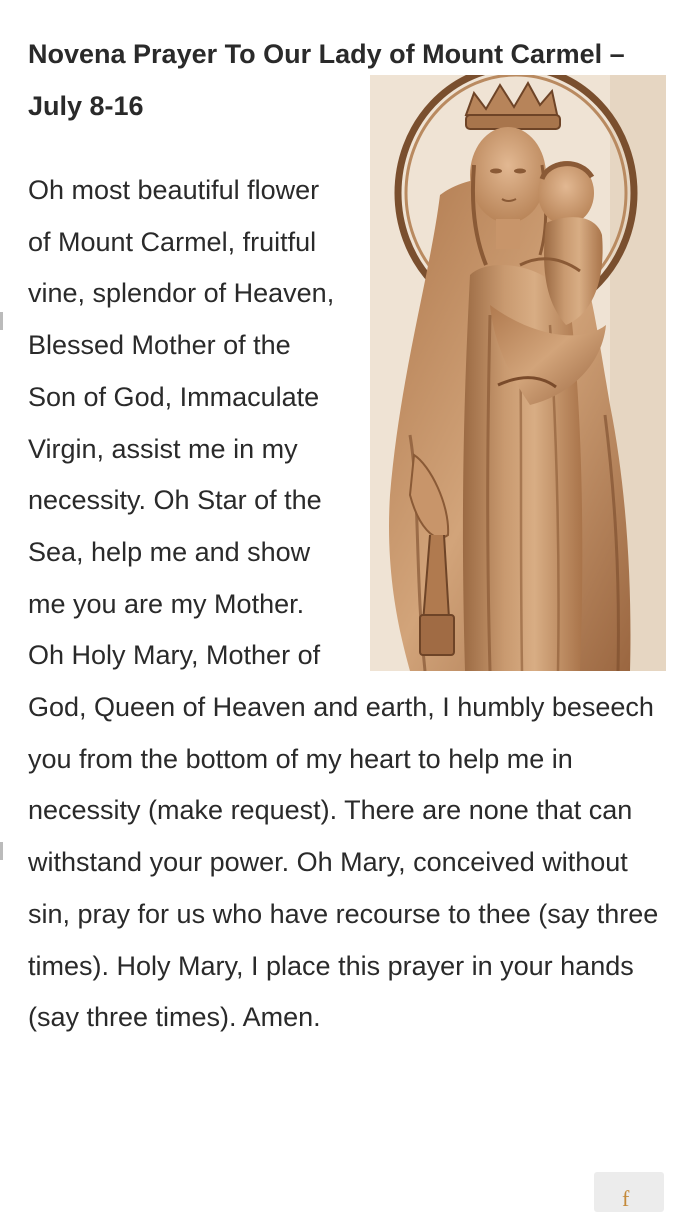 Image resolution: width=674 pixels, height=1212 pixels. What do you see at coordinates (626, 1198) in the screenshot?
I see `corner-badge-glyph: f` at bounding box center [626, 1198].